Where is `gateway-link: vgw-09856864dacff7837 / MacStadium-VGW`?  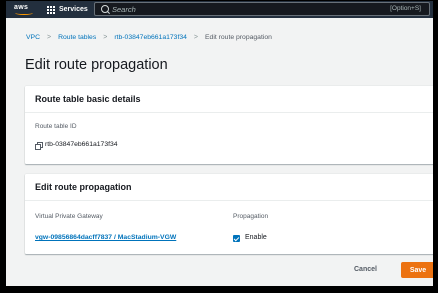
gateway-link: vgw-09856864dacff7837 / MacStadium-VGW is located at coordinates (105, 237).